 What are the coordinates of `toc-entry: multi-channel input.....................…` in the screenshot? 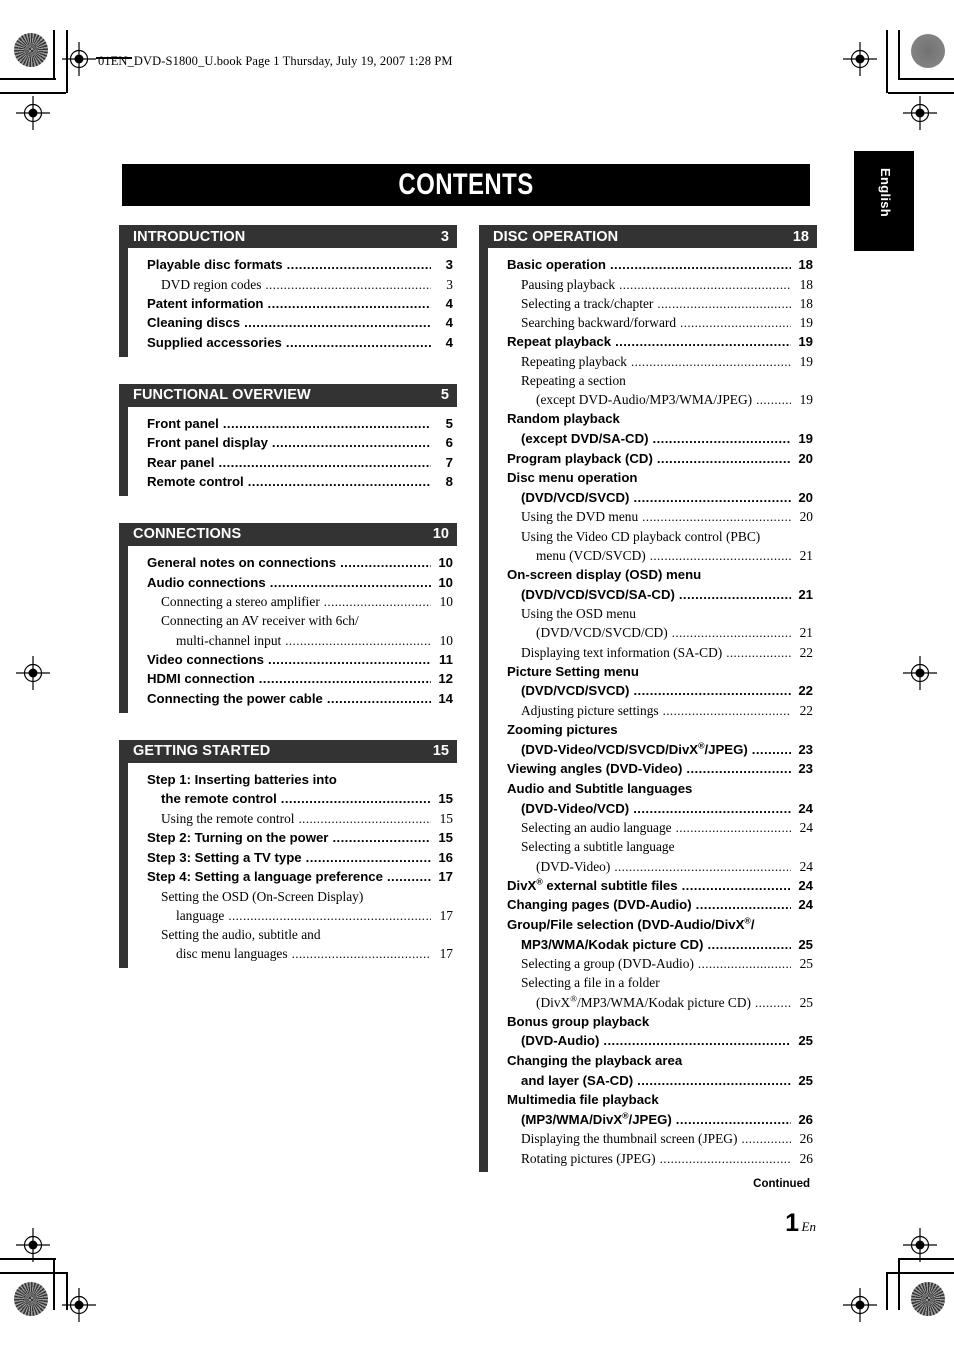 It's located at (288, 640).